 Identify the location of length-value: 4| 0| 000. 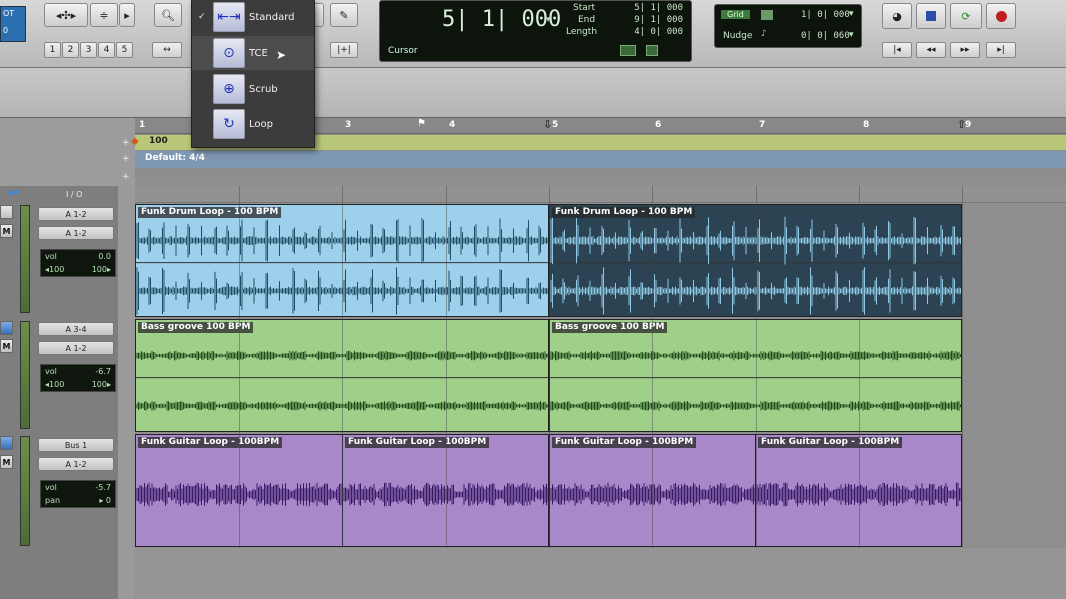
(658, 32).